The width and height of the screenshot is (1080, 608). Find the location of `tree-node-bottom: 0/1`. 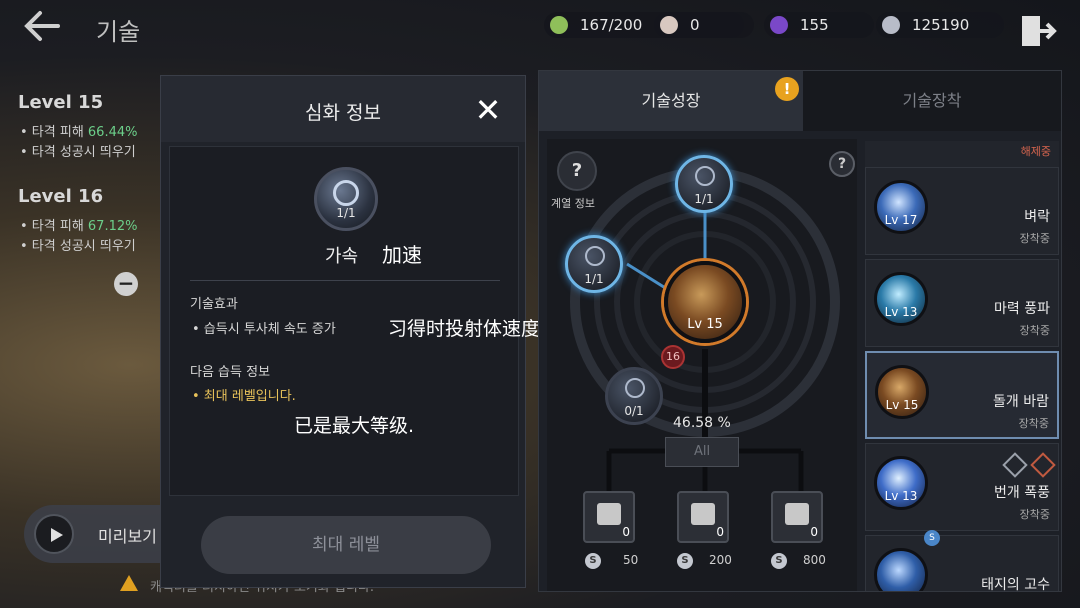

tree-node-bottom: 0/1 is located at coordinates (634, 396).